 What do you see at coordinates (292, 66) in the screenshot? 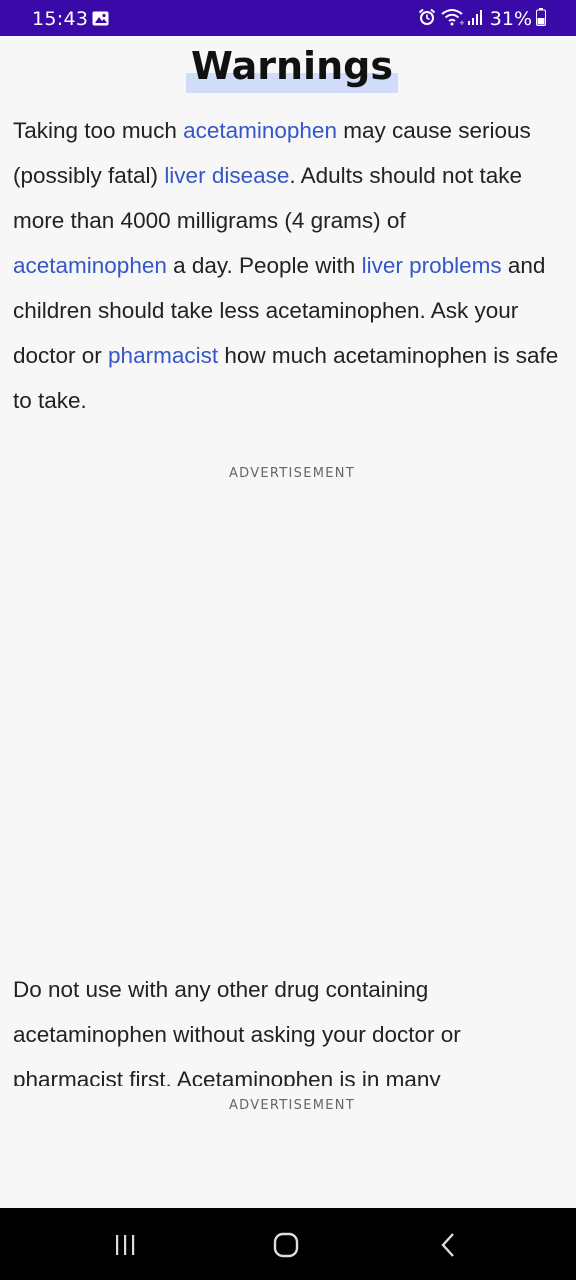
I see `section-heading: Warnings` at bounding box center [292, 66].